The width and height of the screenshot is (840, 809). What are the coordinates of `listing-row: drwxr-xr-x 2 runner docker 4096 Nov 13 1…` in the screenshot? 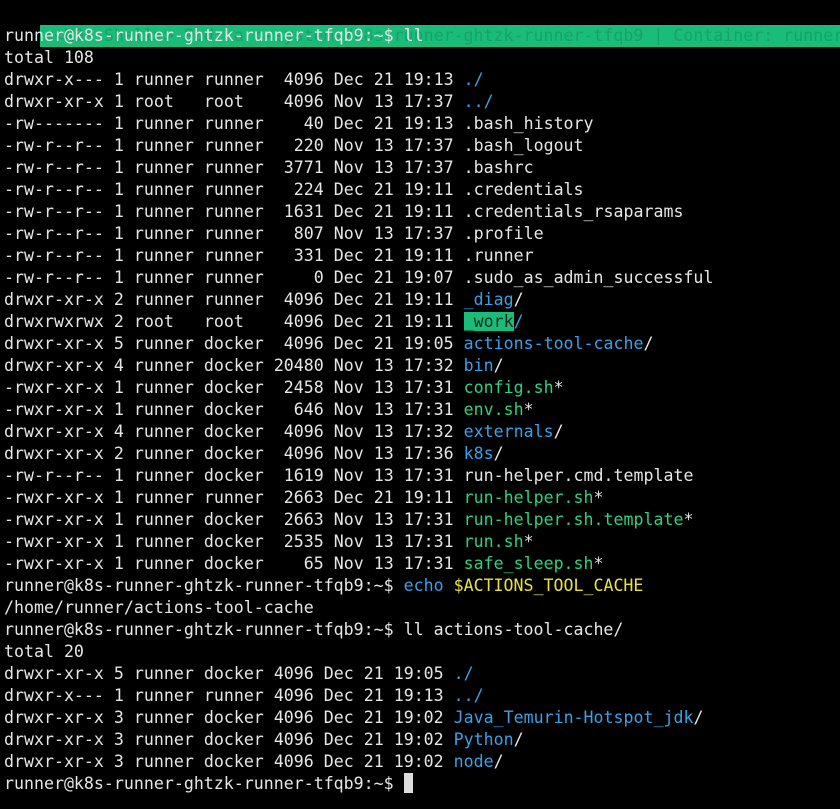 It's located at (422, 454).